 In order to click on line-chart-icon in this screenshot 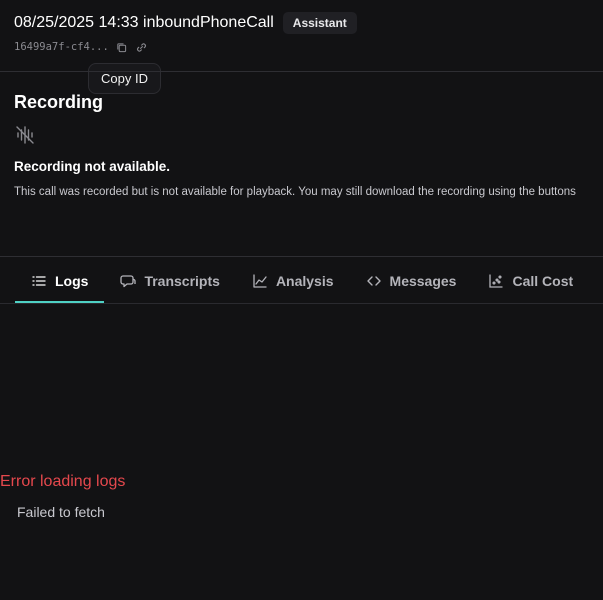, I will do `click(260, 280)`.